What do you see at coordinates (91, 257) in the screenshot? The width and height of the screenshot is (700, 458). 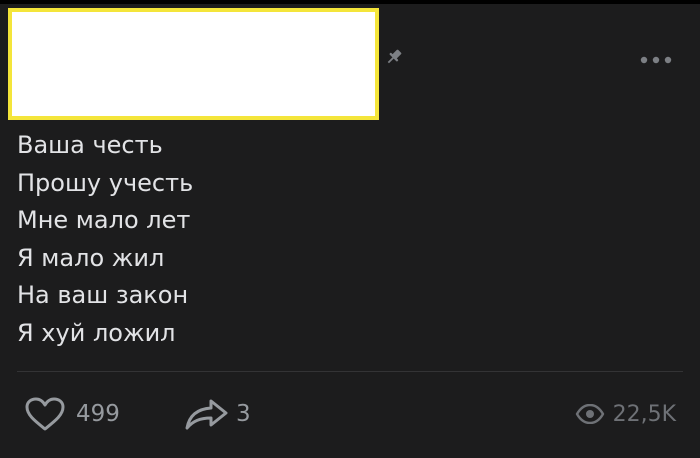 I see `post-text-line: Я мало жил` at bounding box center [91, 257].